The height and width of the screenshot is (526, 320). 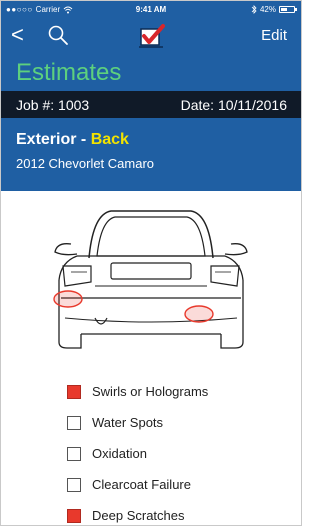 I want to click on status-right: 42%, so click(x=274, y=9).